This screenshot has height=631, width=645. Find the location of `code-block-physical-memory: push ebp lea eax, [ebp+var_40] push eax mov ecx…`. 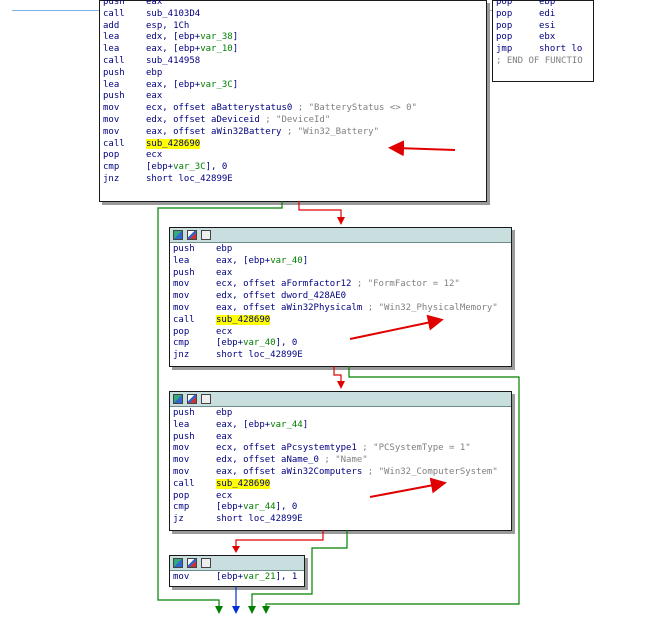

code-block-physical-memory: push ebp lea eax, [ebp+var_40] push eax mov ecx… is located at coordinates (340, 297).